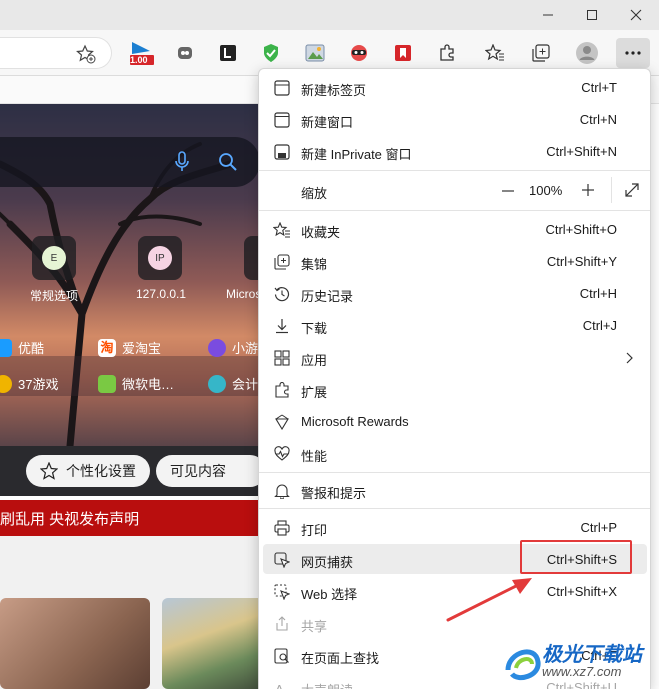  I want to click on microphone-icon, so click(182, 162).